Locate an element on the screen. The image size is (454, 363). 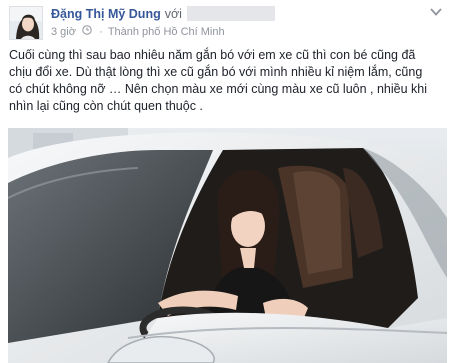
post-header-line: Đặng Thị Mỹ Dung với is located at coordinates (163, 13).